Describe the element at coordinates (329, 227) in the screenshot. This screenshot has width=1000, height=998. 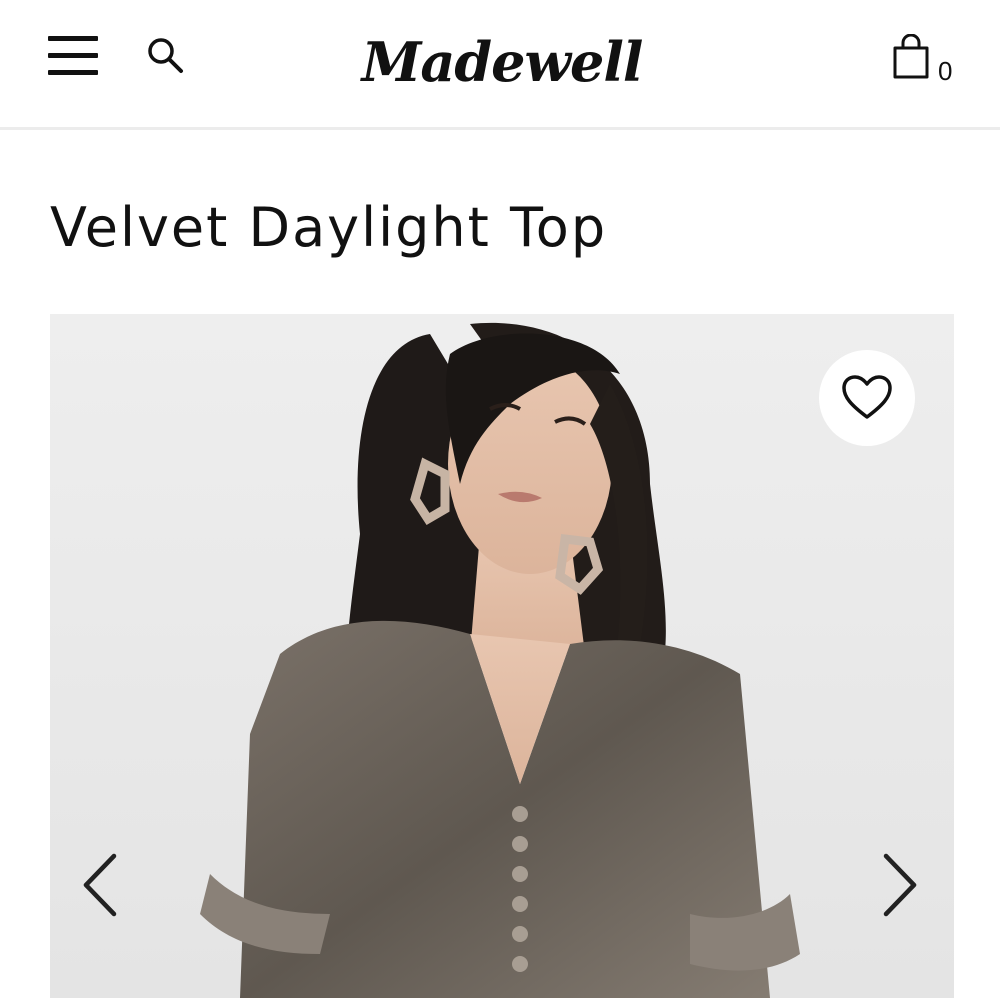
I see `product-title: Velvet Daylight Top` at that location.